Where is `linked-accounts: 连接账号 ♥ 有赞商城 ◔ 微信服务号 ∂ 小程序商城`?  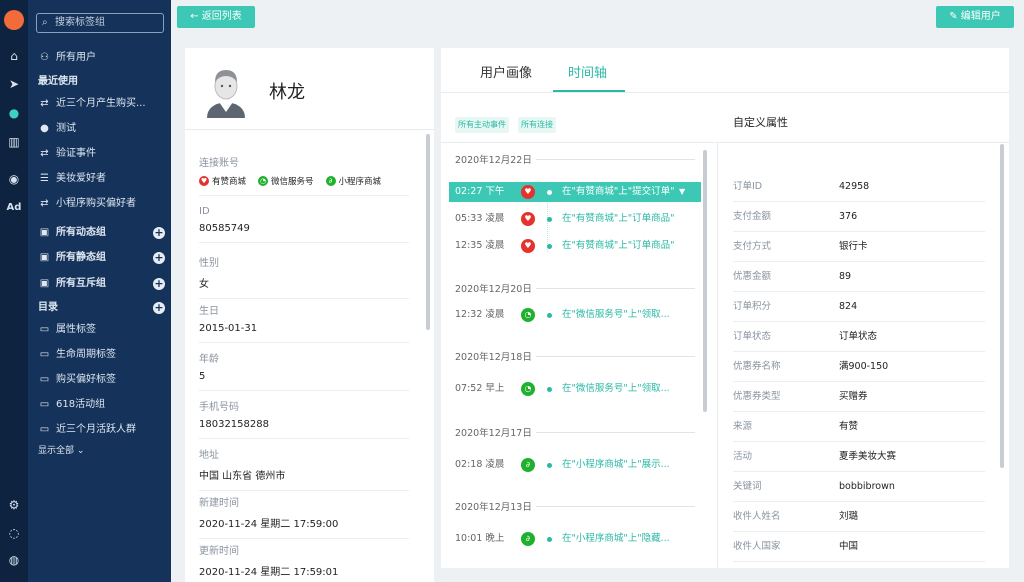
linked-accounts: 连接账号 ♥ 有赞商城 ◔ 微信服务号 ∂ 小程序商城 is located at coordinates (304, 175).